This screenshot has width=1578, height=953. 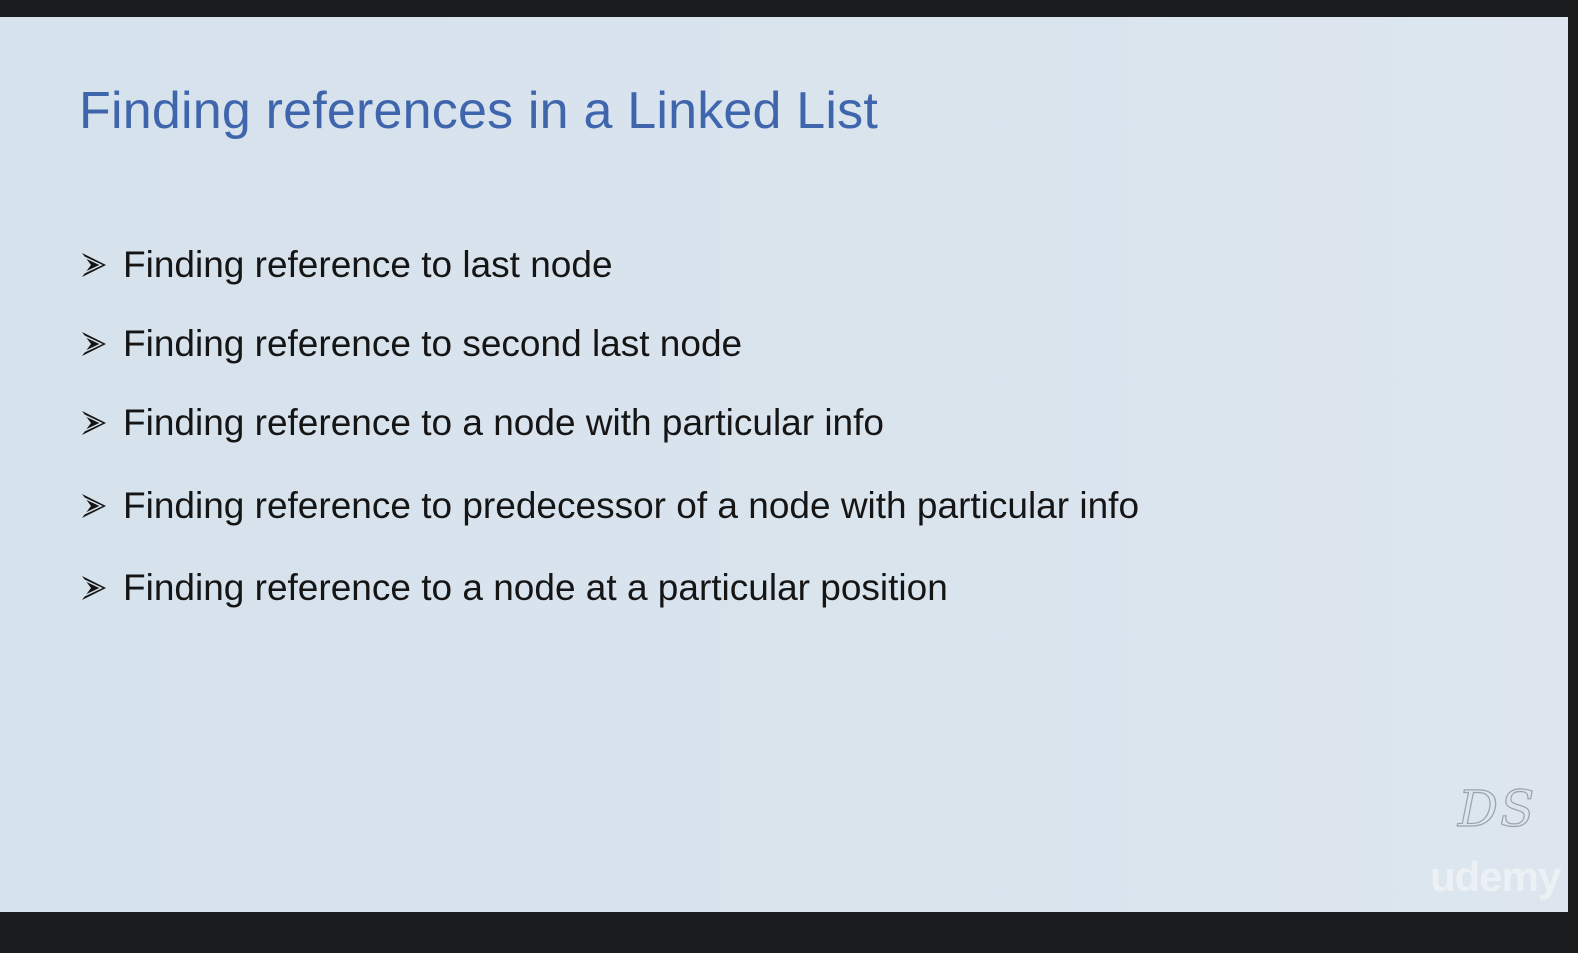 I want to click on bullet-item: Finding reference to second last node, so click(x=410, y=344).